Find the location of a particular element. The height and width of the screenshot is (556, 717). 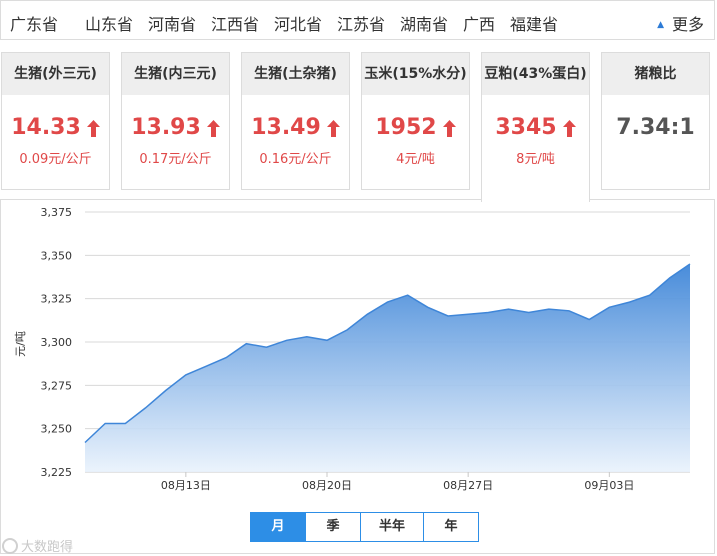

y-tick-label: 3,300 is located at coordinates (57, 342).